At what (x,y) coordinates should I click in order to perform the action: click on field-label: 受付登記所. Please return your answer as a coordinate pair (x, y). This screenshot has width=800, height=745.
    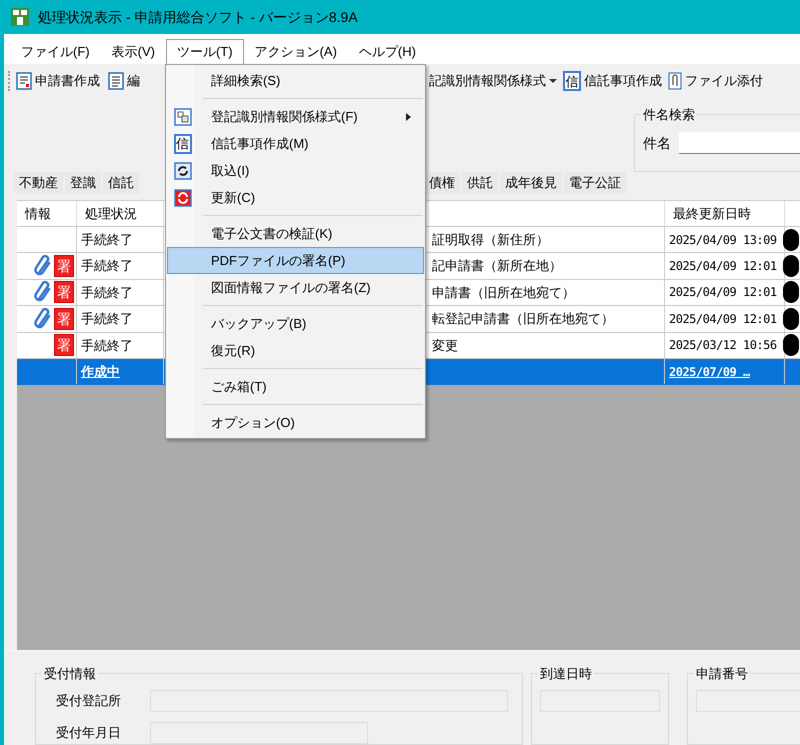
    Looking at the image, I should click on (89, 701).